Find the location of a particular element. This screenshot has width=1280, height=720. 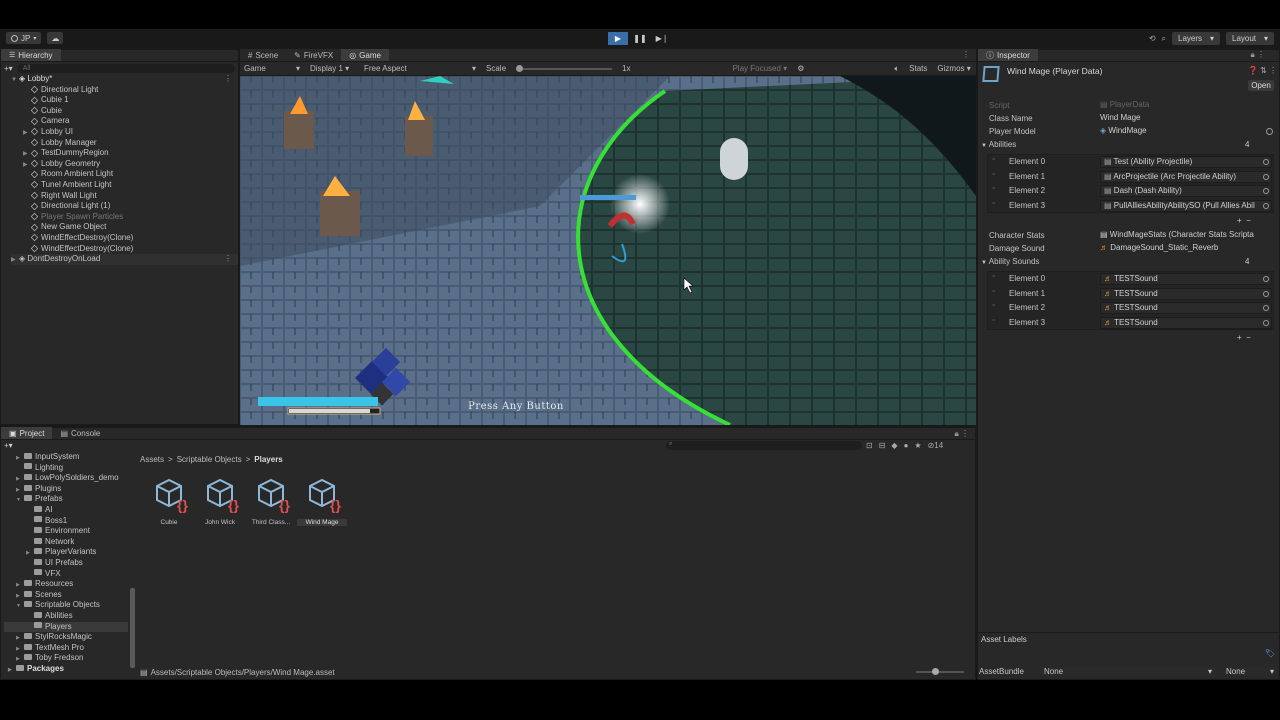

play-icon: ▶ is located at coordinates (618, 38).